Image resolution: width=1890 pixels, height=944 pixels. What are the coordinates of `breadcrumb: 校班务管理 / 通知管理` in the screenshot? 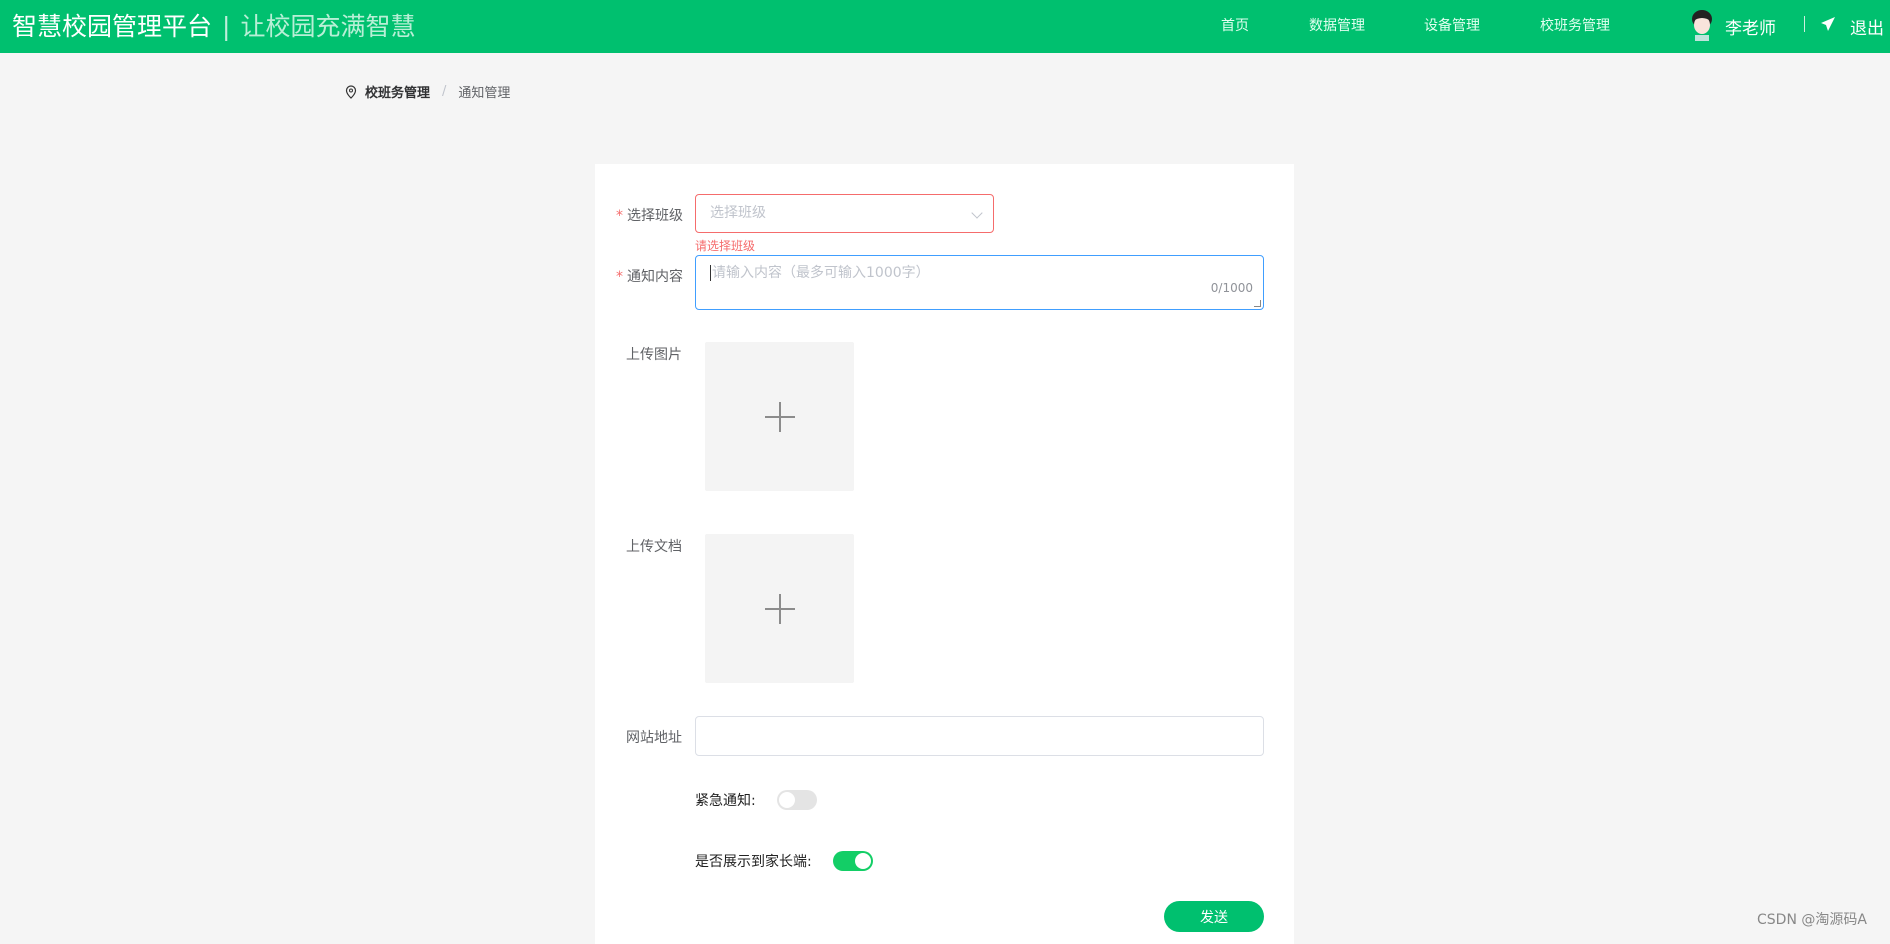 It's located at (427, 91).